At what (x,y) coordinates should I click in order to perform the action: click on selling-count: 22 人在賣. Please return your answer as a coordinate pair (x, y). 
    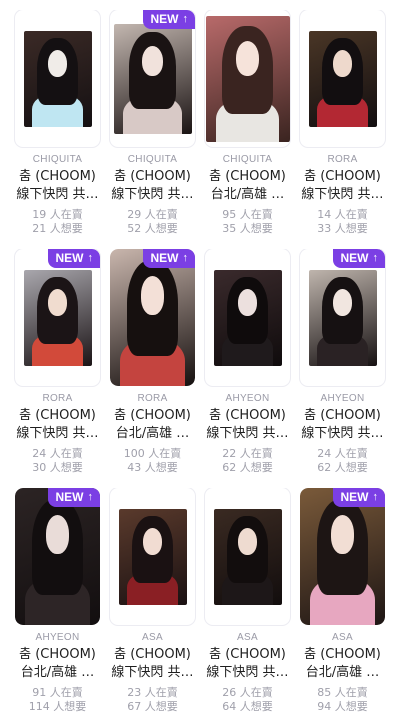
    Looking at the image, I should click on (247, 453).